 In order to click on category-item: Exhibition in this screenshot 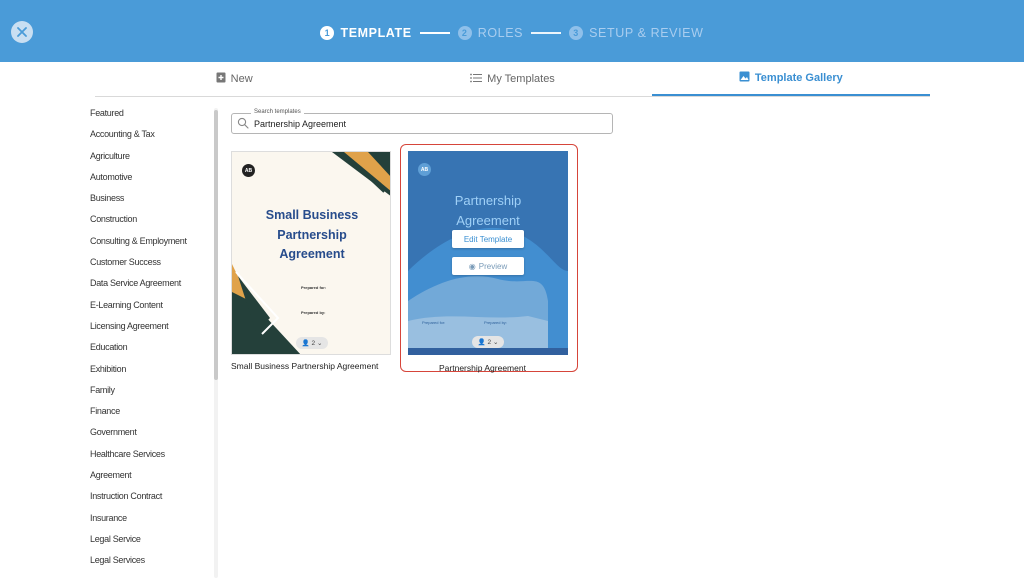, I will do `click(150, 374)`.